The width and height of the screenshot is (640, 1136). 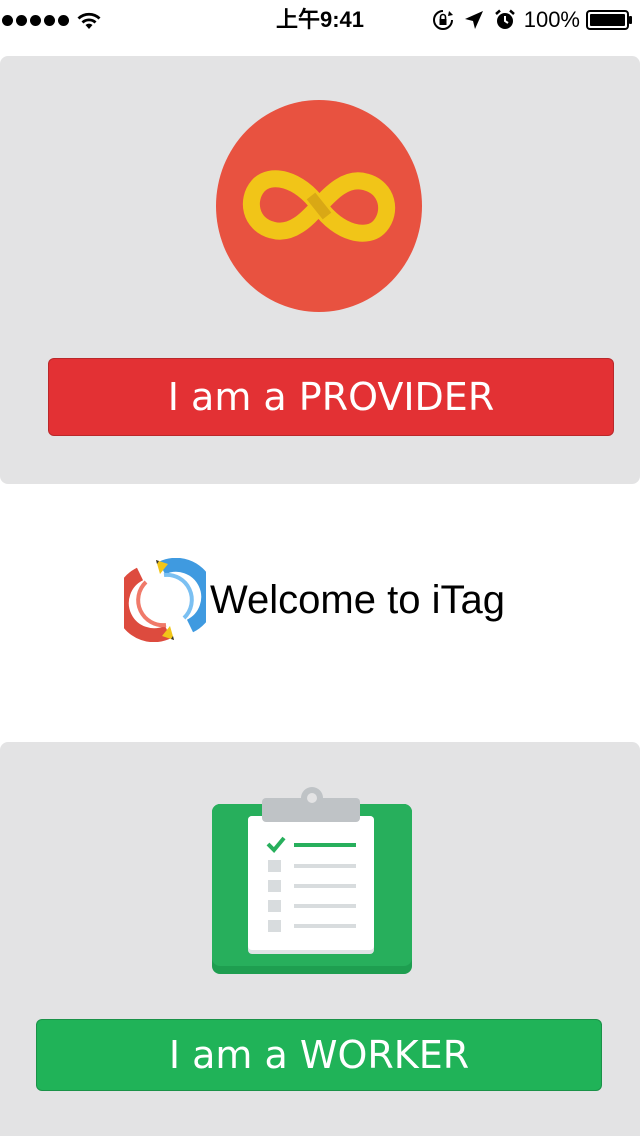 I want to click on status-right: 100%, so click(x=528, y=20).